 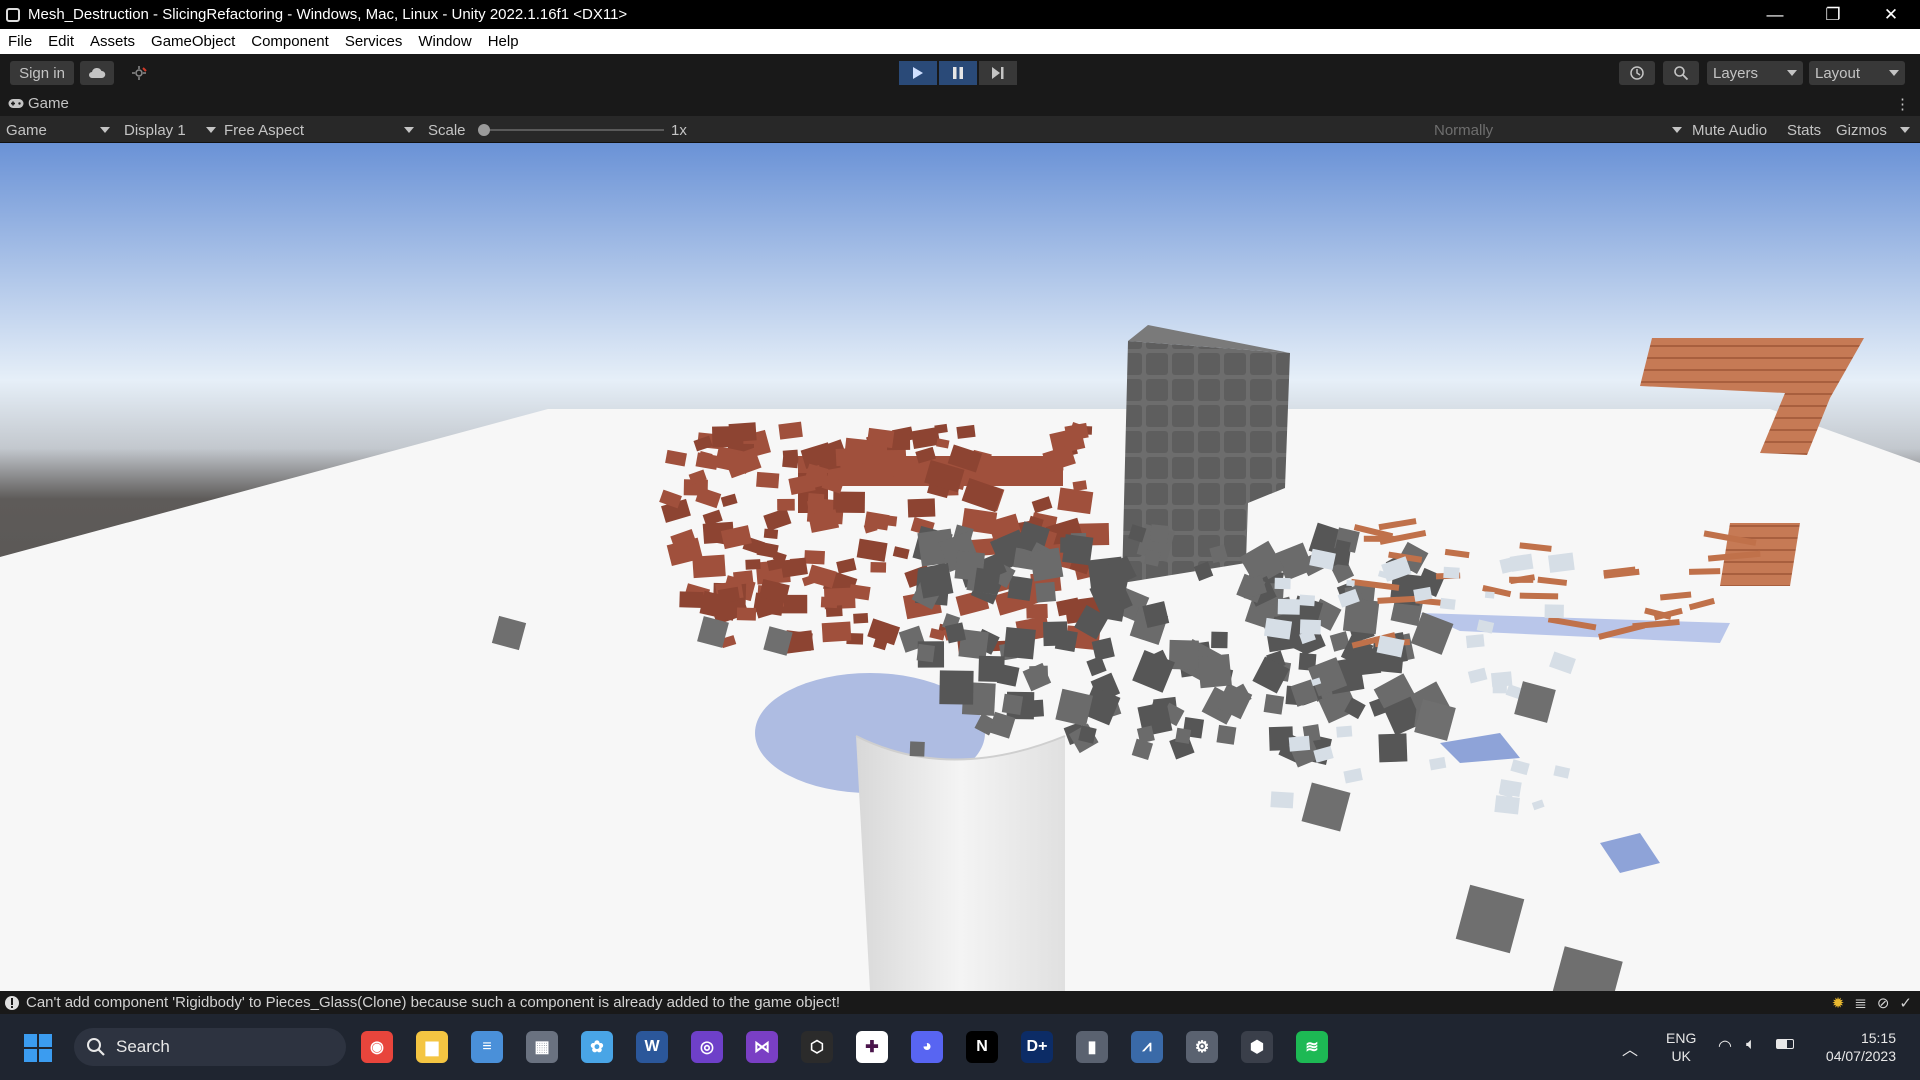 What do you see at coordinates (444, 41) in the screenshot?
I see `menu-window: Window` at bounding box center [444, 41].